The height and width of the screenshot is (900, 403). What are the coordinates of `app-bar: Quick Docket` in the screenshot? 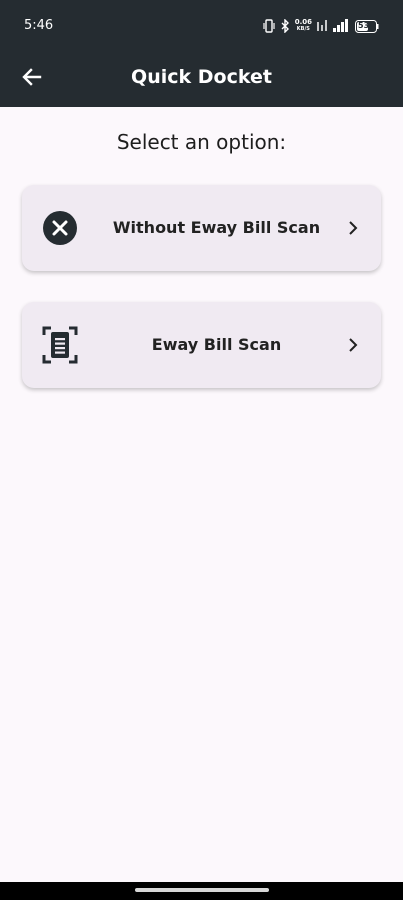 It's located at (201, 79).